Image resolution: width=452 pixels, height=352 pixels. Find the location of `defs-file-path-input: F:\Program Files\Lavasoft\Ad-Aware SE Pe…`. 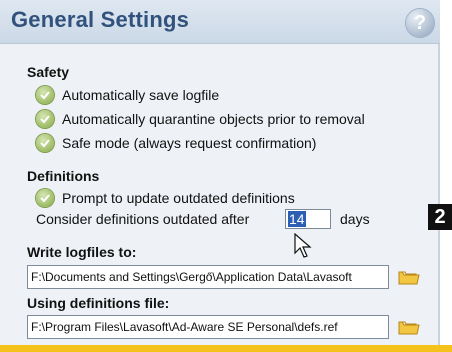

defs-file-path-input: F:\Program Files\Lavasoft\Ad-Aware SE Pe… is located at coordinates (208, 327).